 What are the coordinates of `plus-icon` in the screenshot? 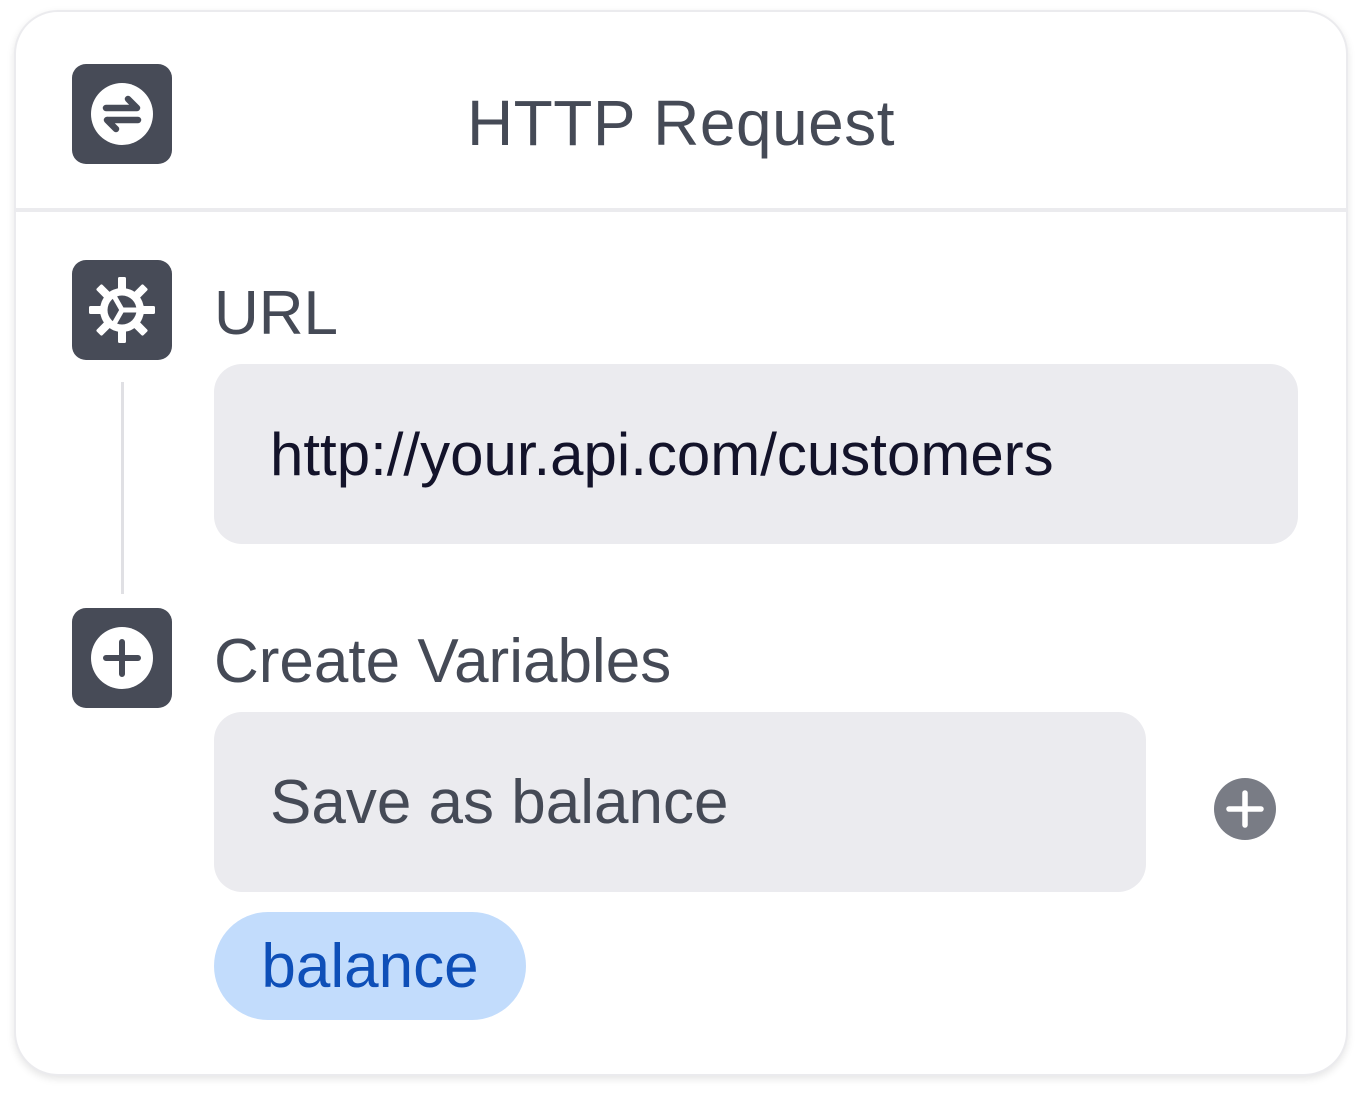 It's located at (1245, 809).